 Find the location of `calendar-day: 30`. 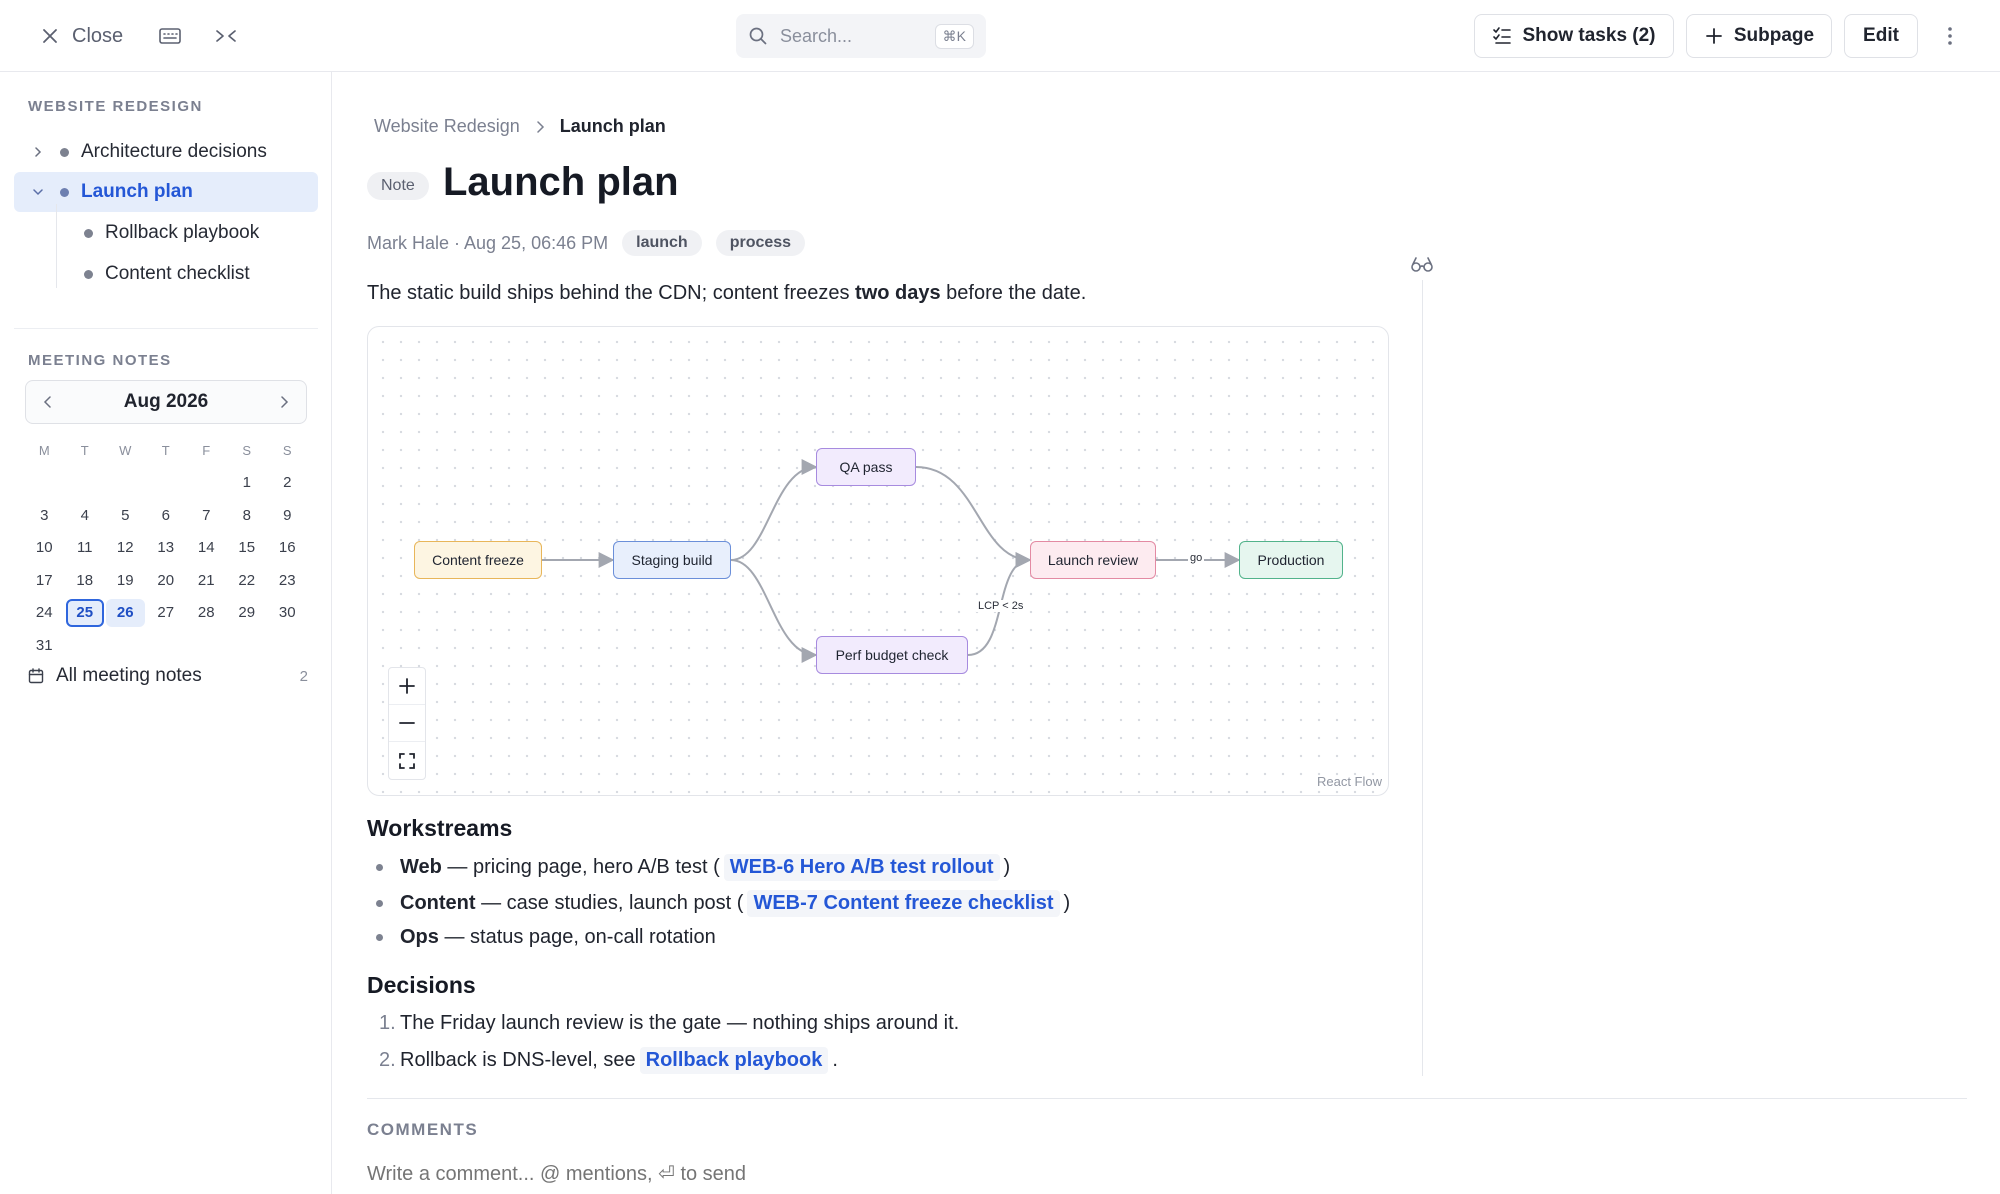

calendar-day: 30 is located at coordinates (287, 613).